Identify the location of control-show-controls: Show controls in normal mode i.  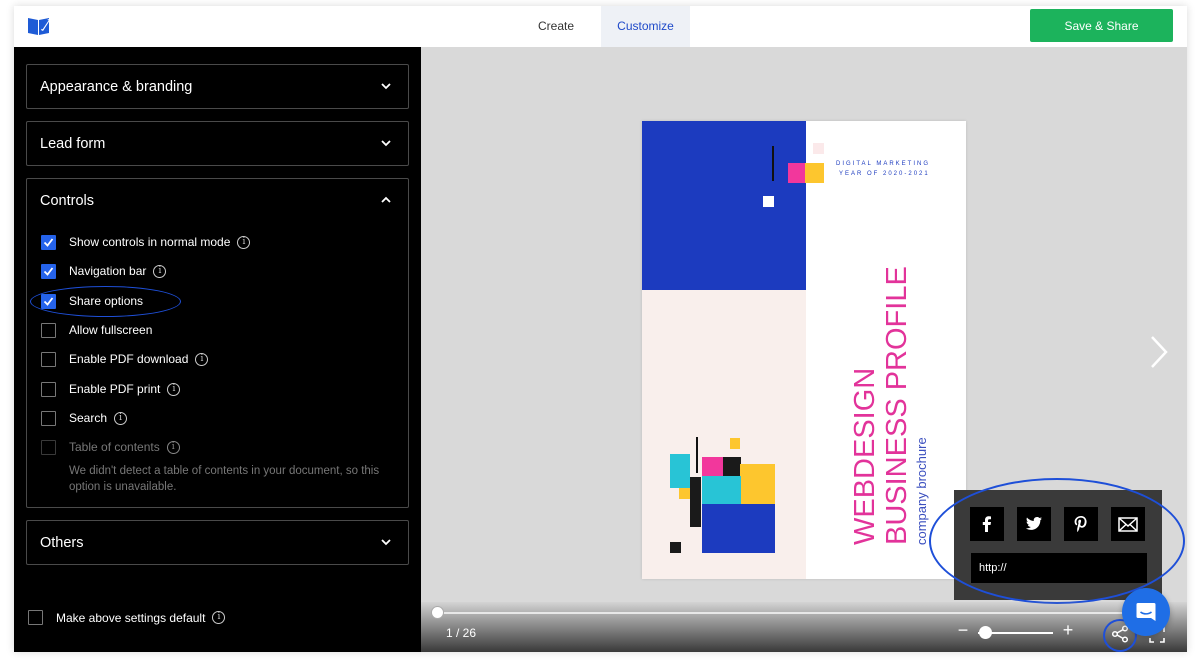
(146, 242).